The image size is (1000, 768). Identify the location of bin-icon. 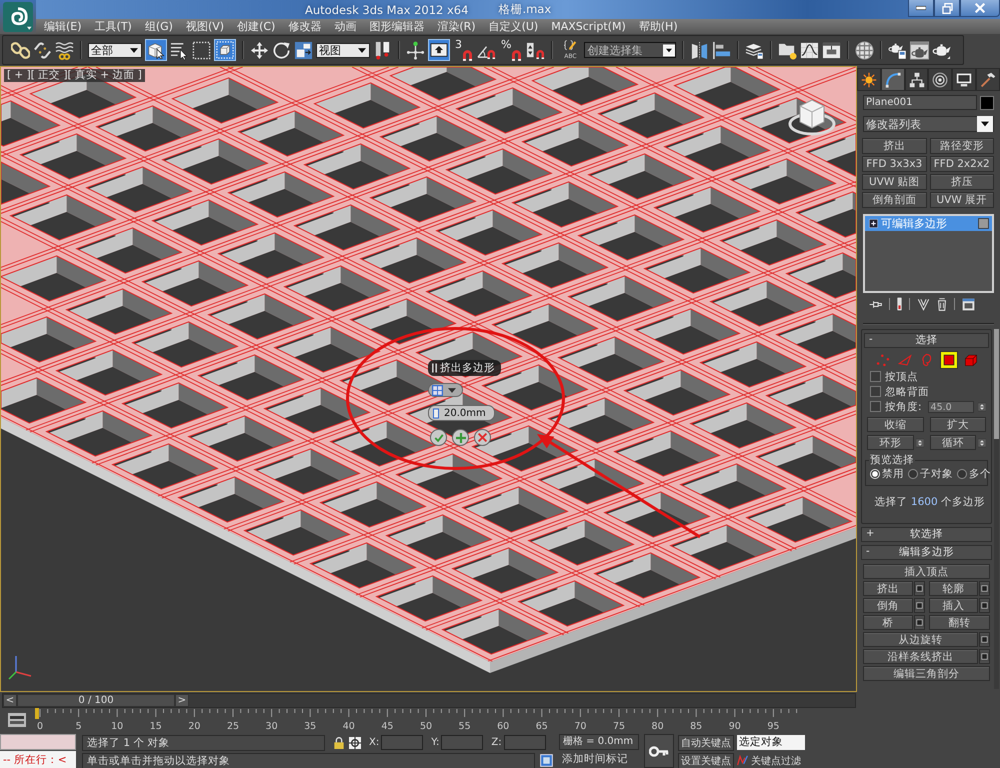
(942, 304).